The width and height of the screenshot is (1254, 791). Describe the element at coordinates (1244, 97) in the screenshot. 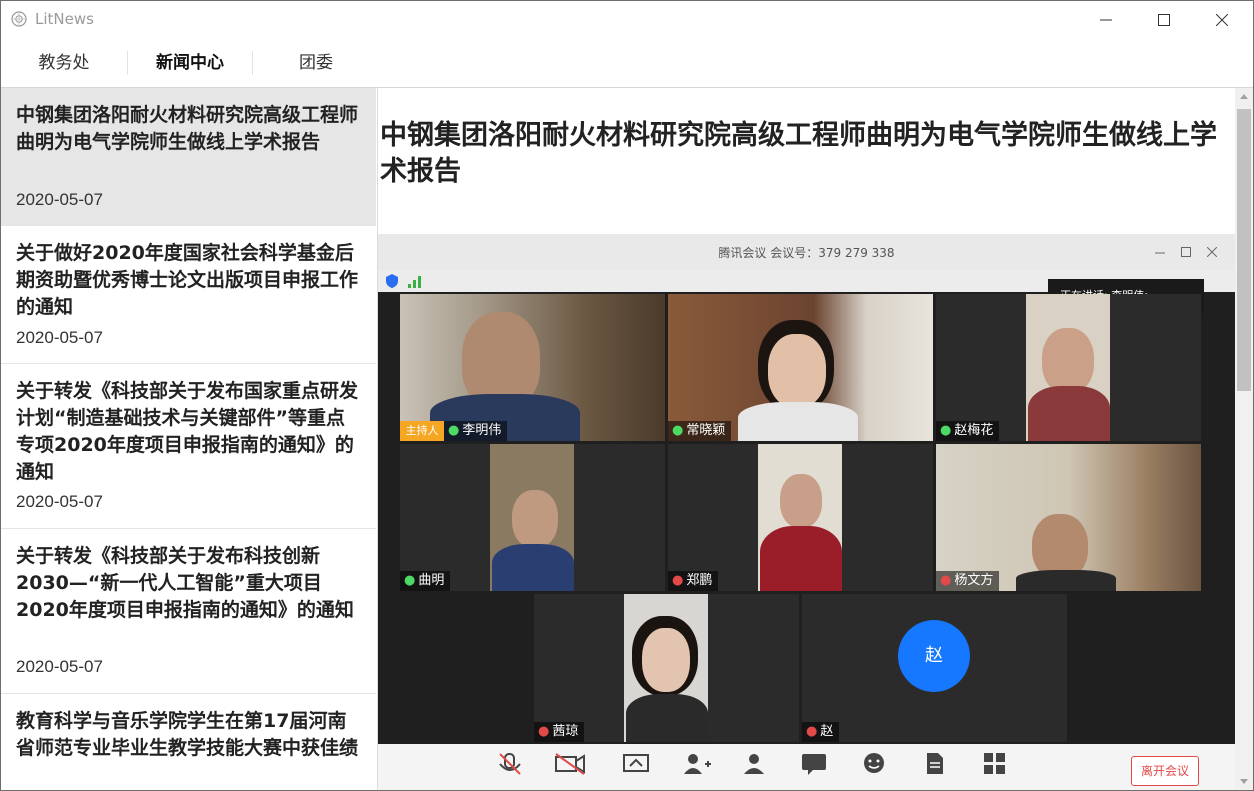

I see `scroll-up-icon` at that location.